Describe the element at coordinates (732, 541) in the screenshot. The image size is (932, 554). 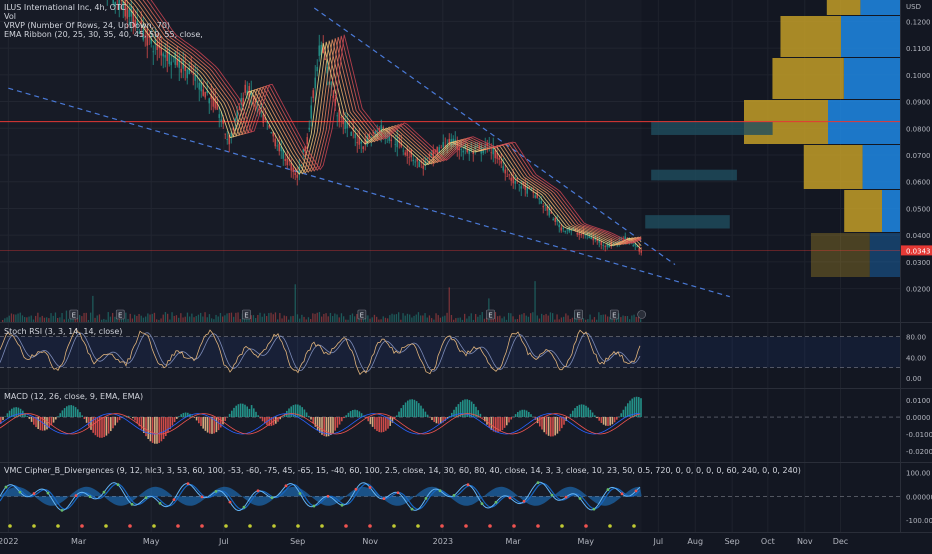
I see `x-axis-tick-label: Sep` at that location.